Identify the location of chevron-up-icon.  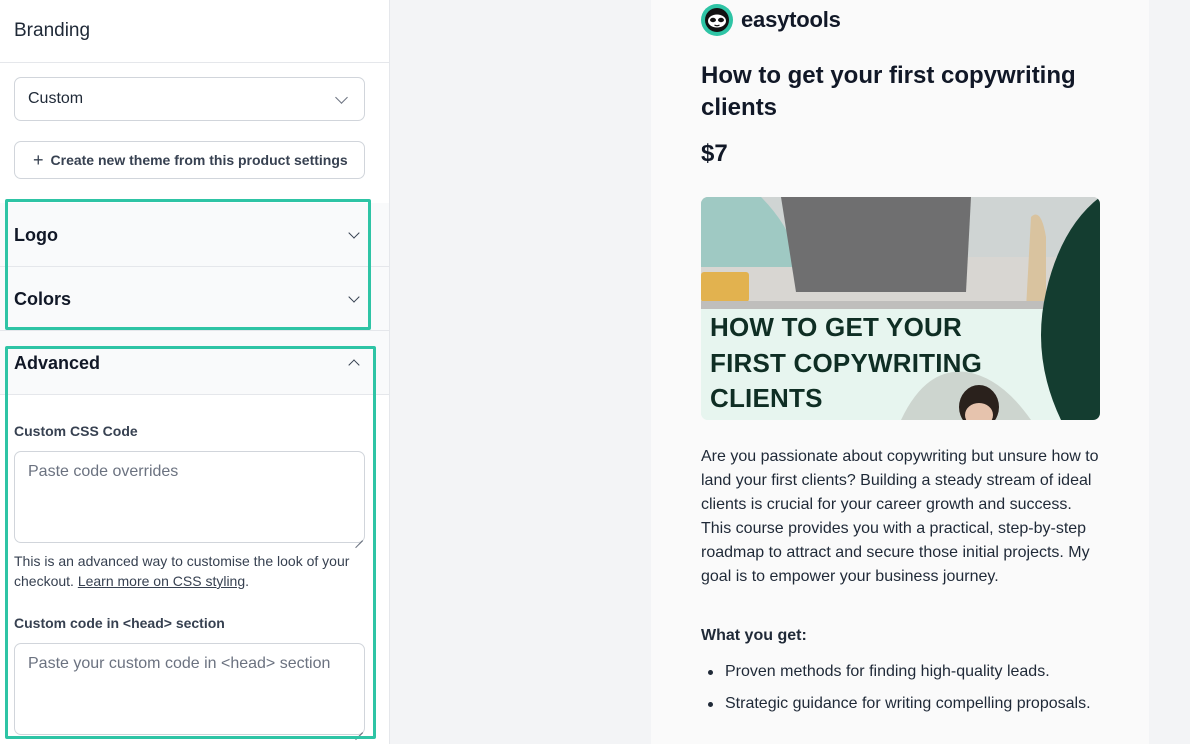
(354, 365).